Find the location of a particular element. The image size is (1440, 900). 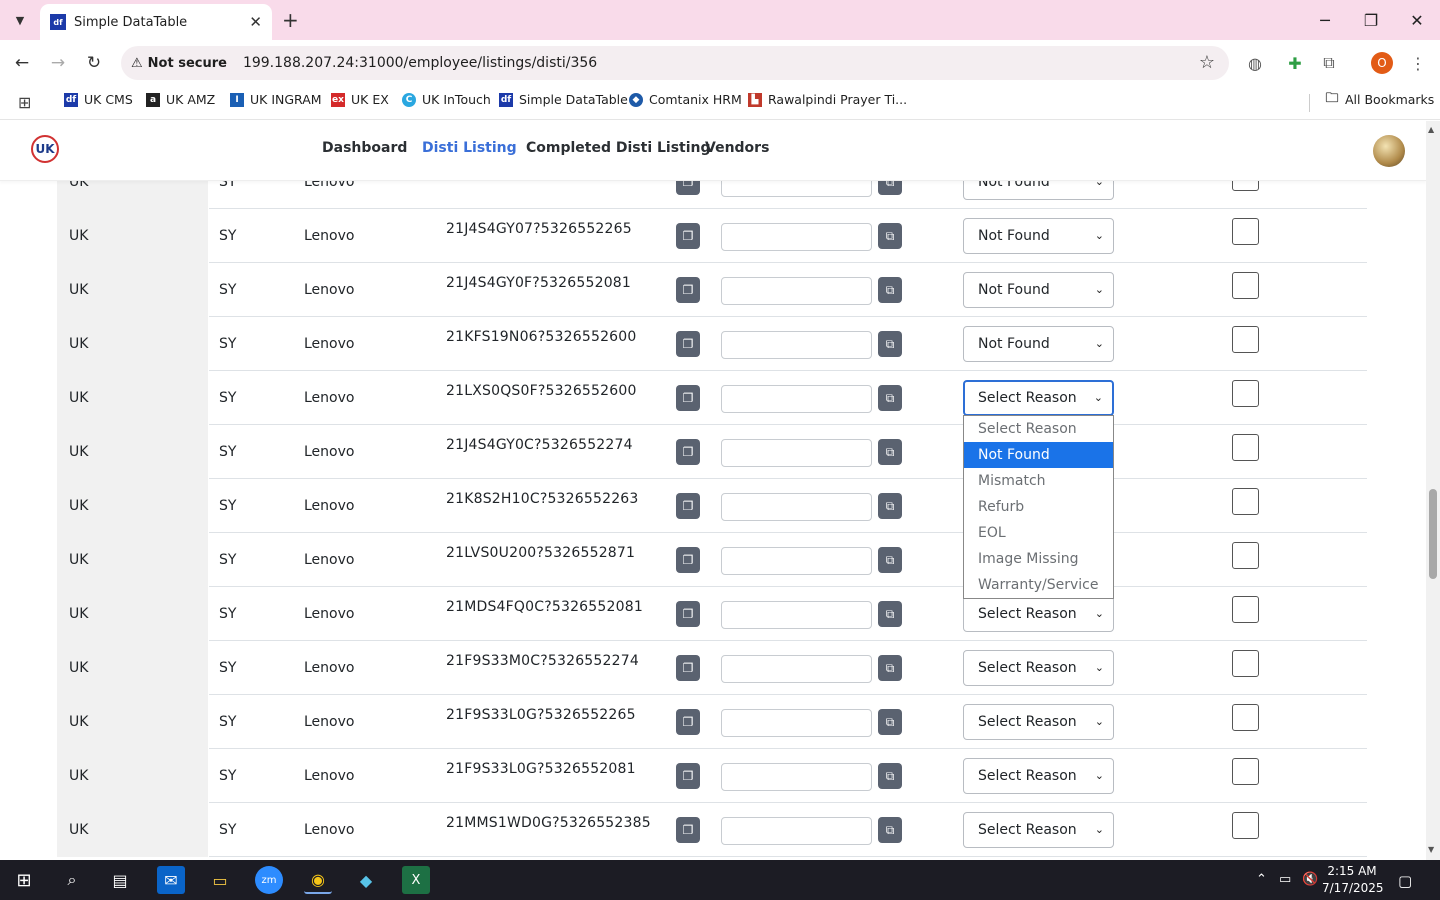

scroll-down-arrow-icon: ▼ is located at coordinates (1431, 849).